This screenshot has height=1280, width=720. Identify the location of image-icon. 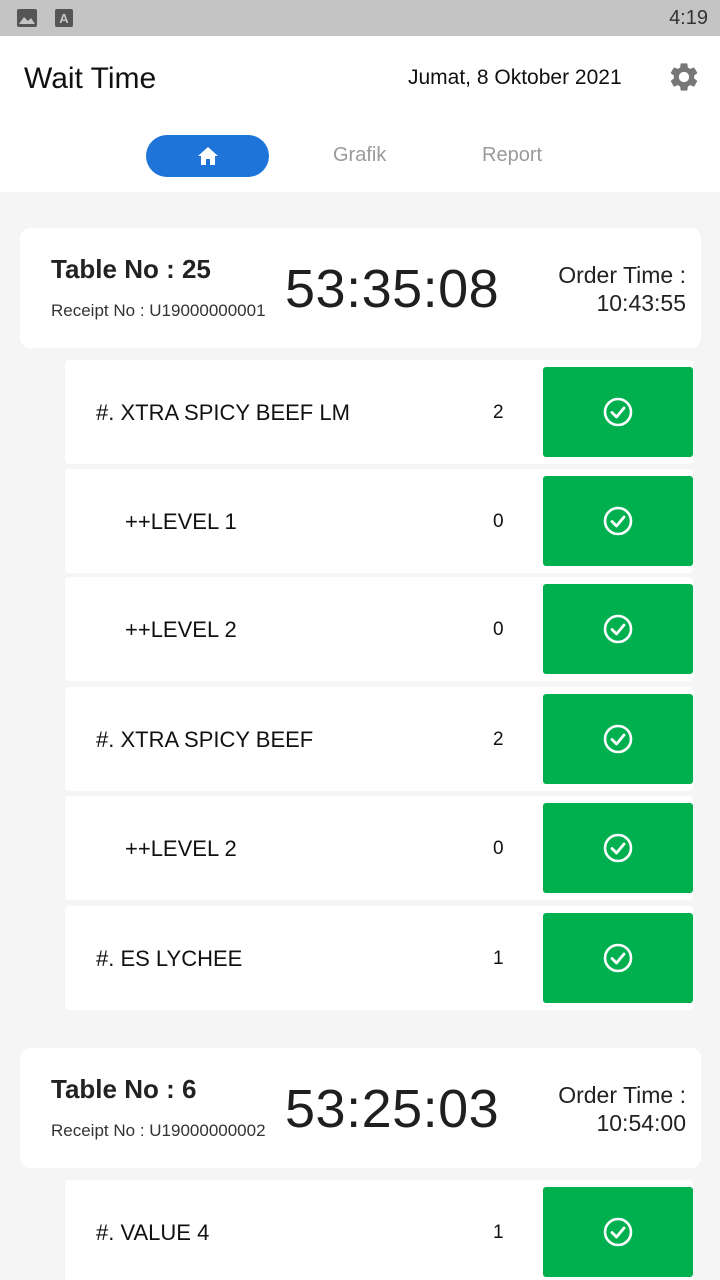
(27, 18).